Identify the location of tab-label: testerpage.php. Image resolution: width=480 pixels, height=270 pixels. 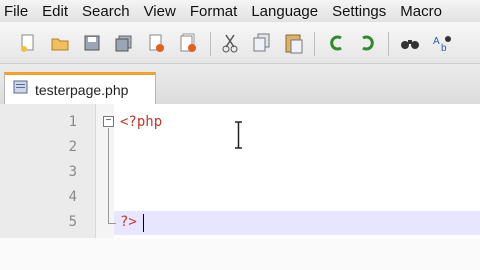
(82, 89).